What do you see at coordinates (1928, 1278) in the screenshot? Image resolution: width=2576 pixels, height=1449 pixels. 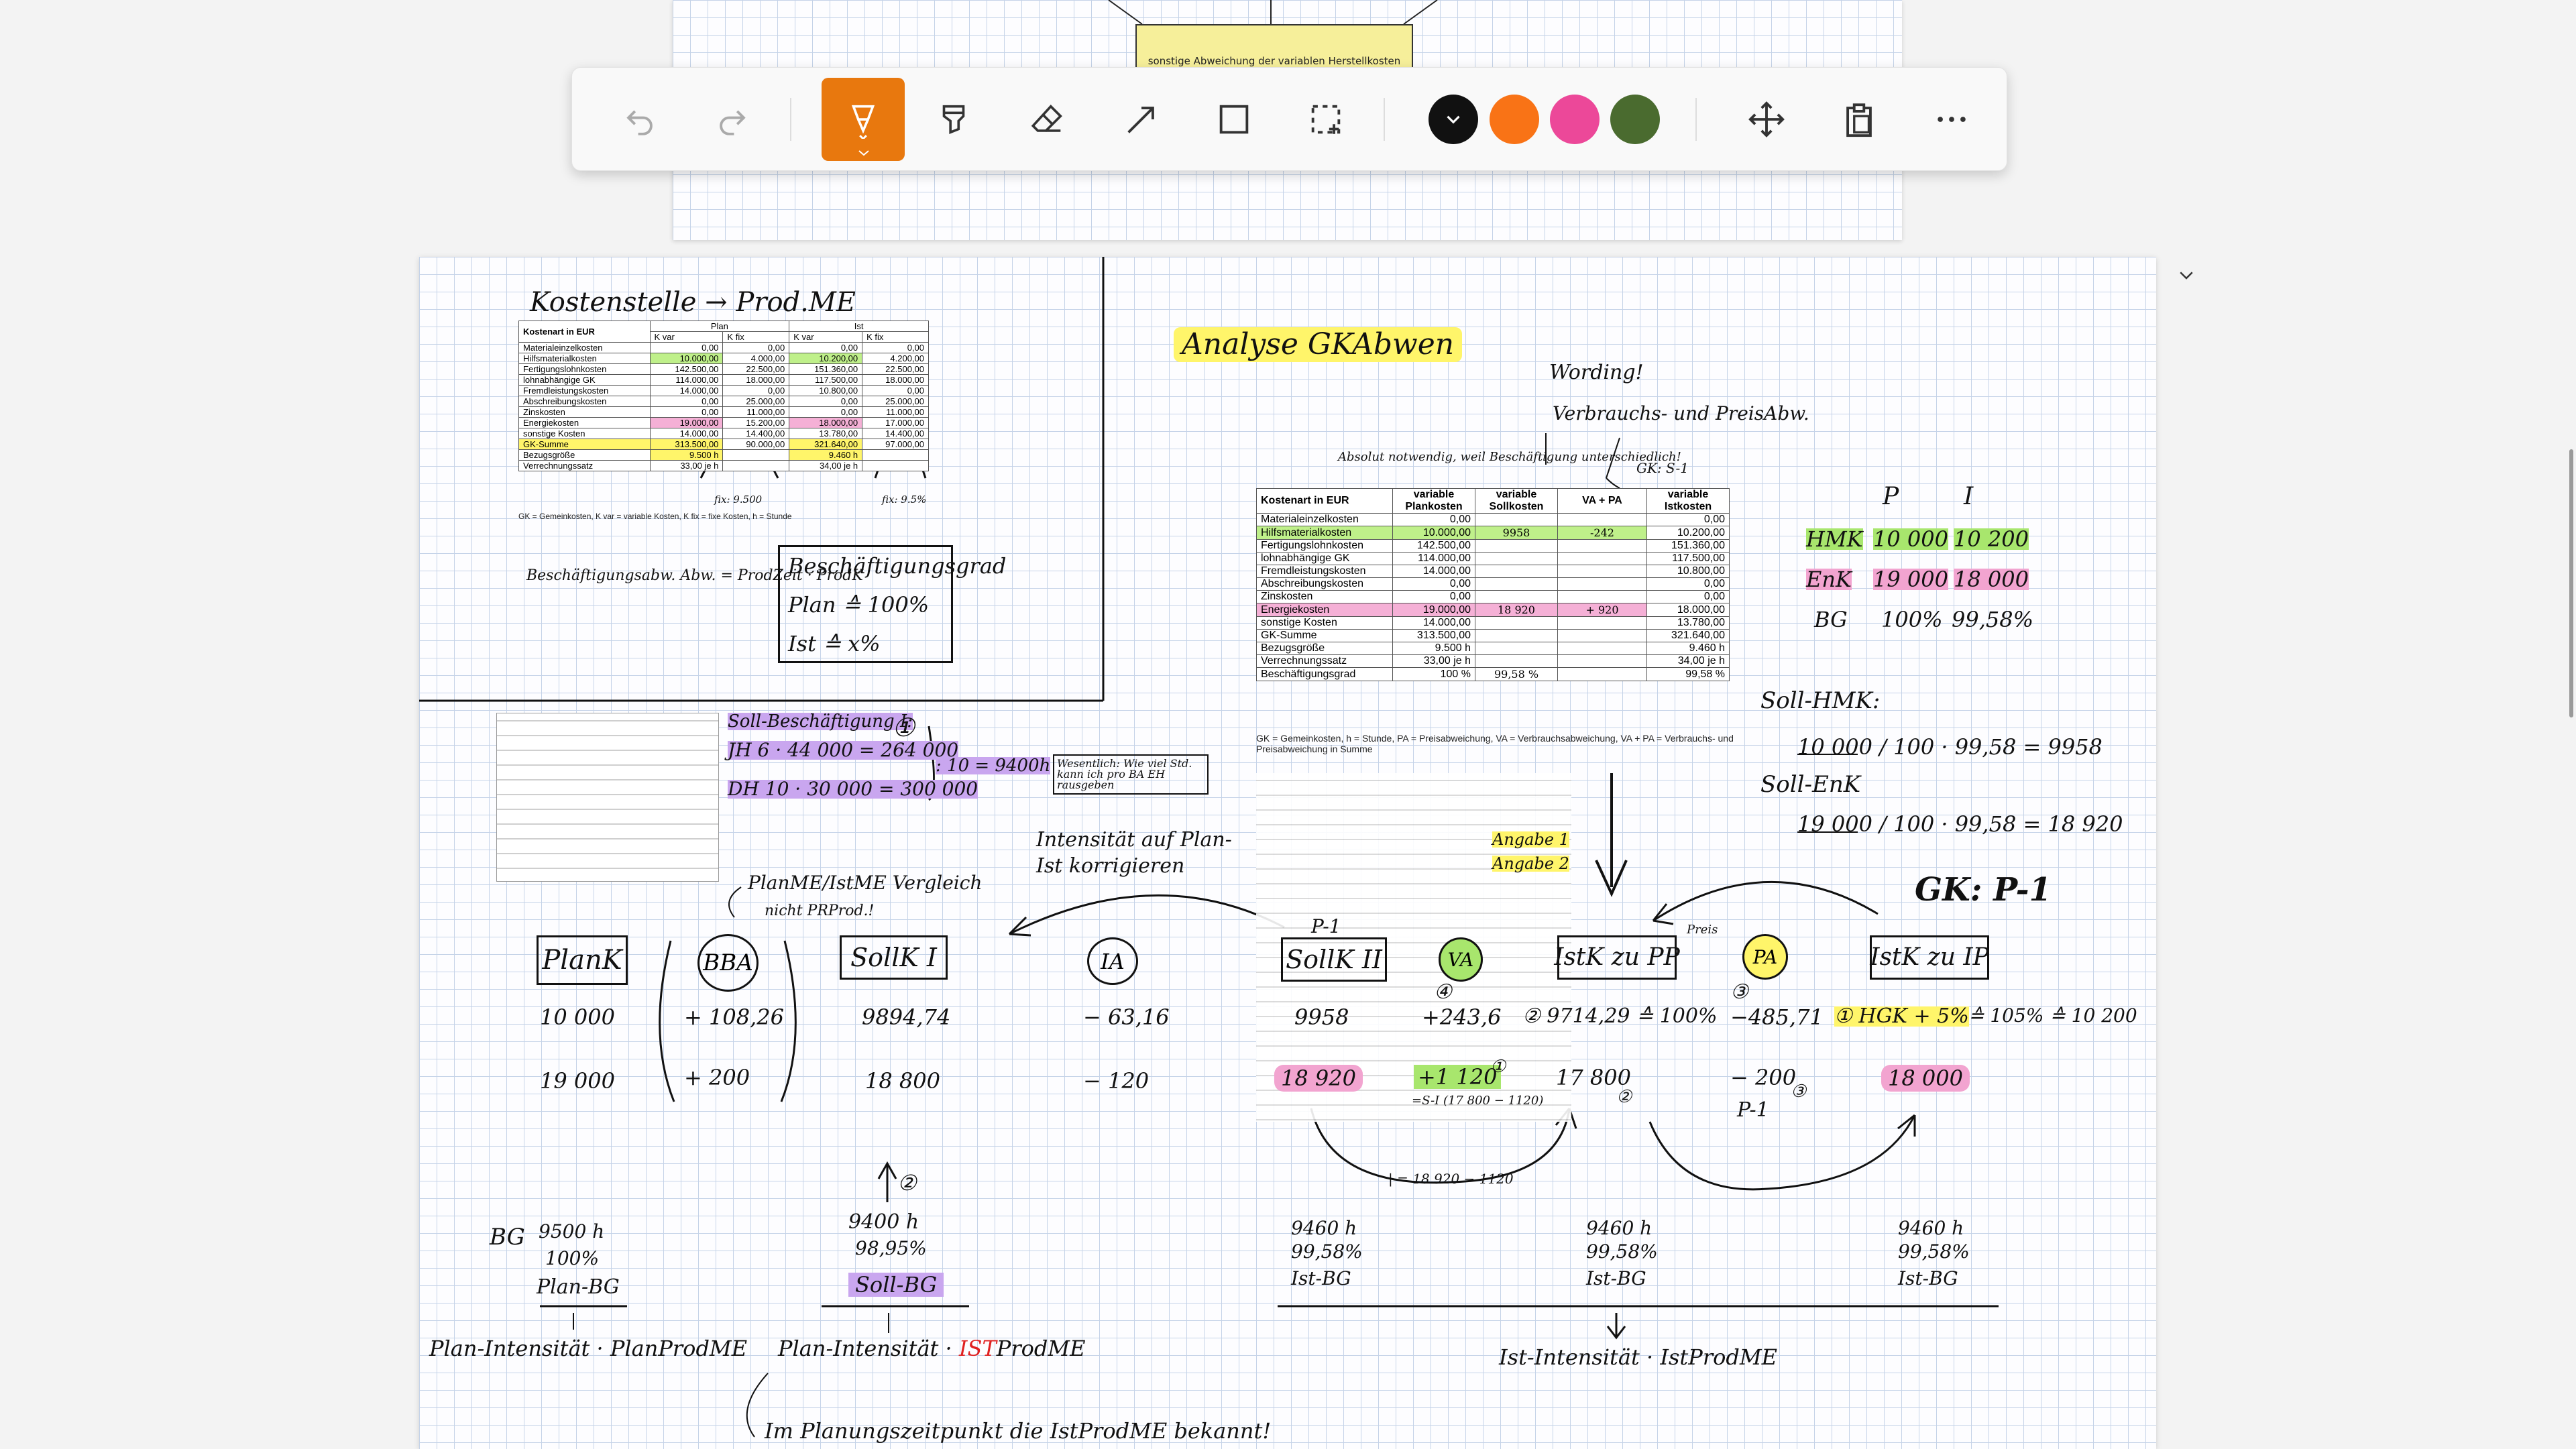 I see `ist-bg-3-label: Ist-BG` at bounding box center [1928, 1278].